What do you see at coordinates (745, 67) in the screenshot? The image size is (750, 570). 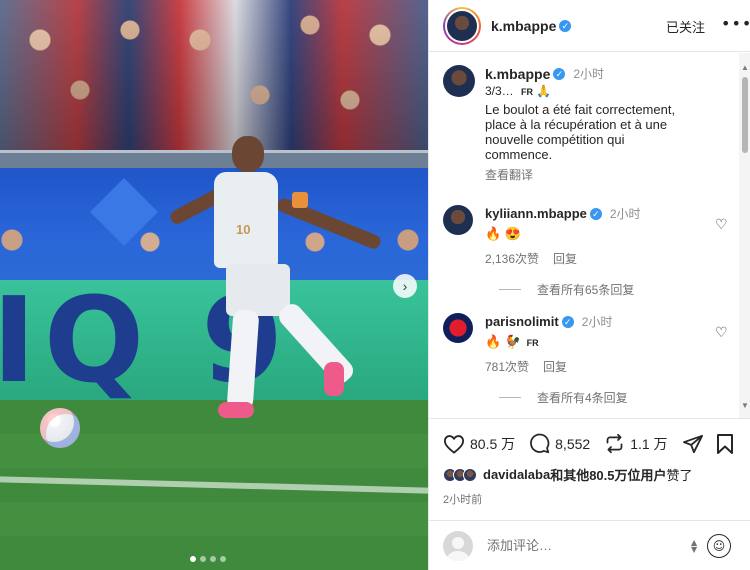 I see `scroll-up-icon: ▲` at bounding box center [745, 67].